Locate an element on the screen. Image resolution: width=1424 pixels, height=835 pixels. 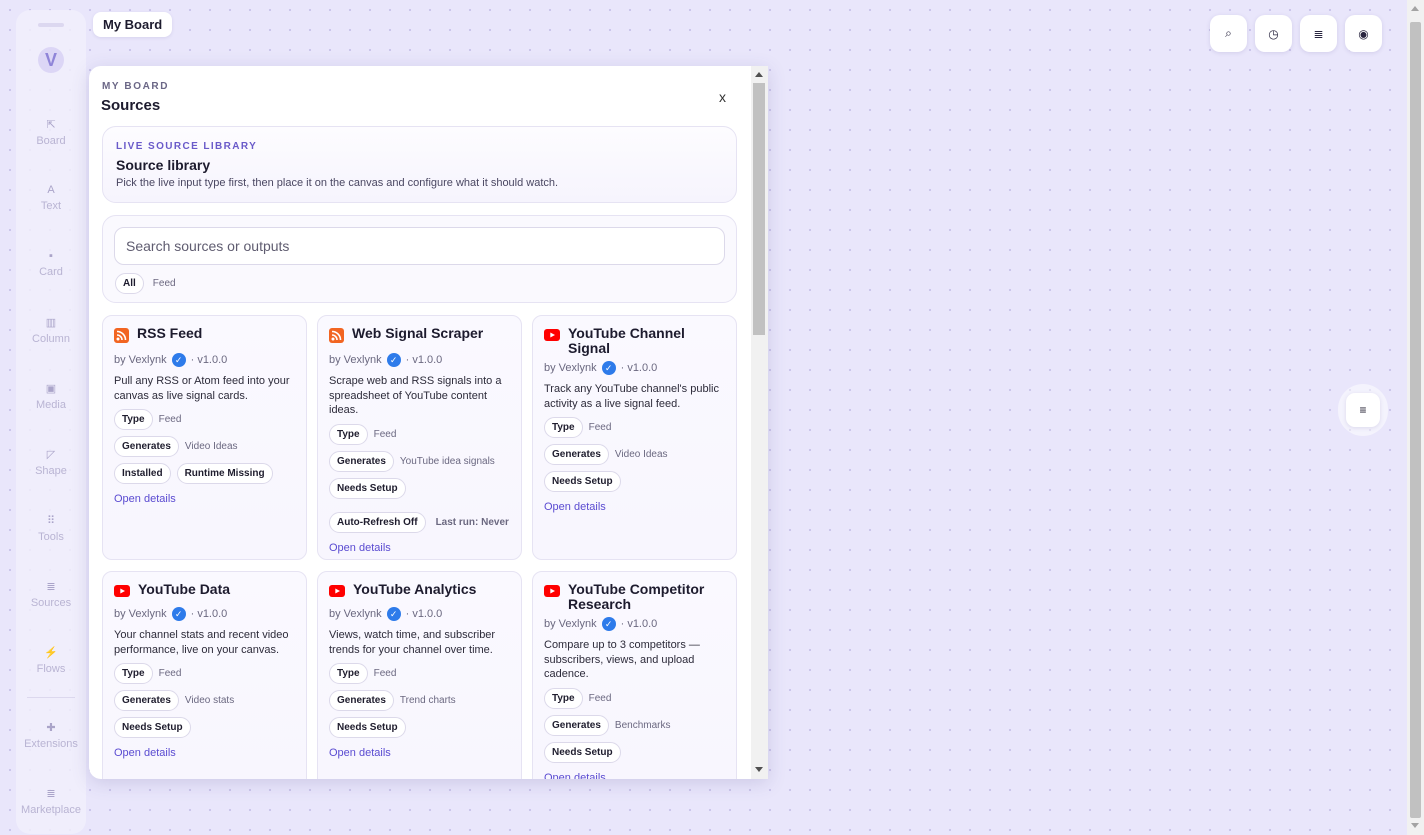
source-card-header: RSS Feed is located at coordinates (204, 337).